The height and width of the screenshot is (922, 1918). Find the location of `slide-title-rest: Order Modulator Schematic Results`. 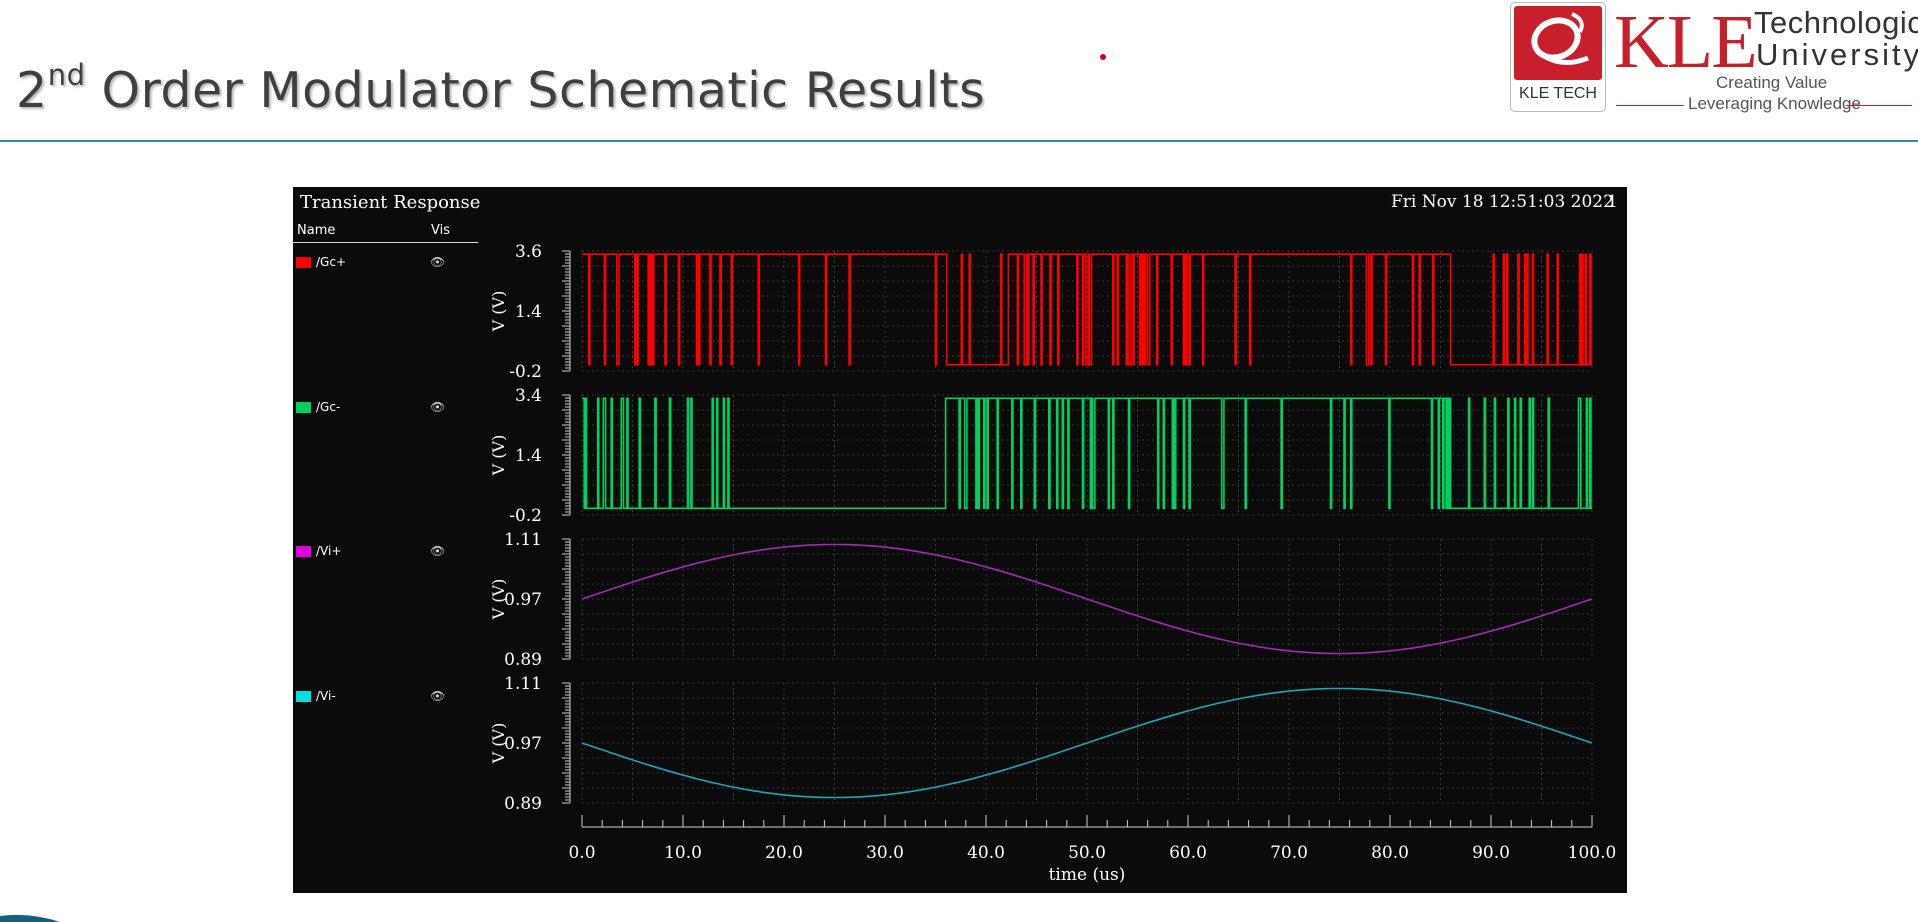

slide-title-rest: Order Modulator Schematic Results is located at coordinates (535, 90).